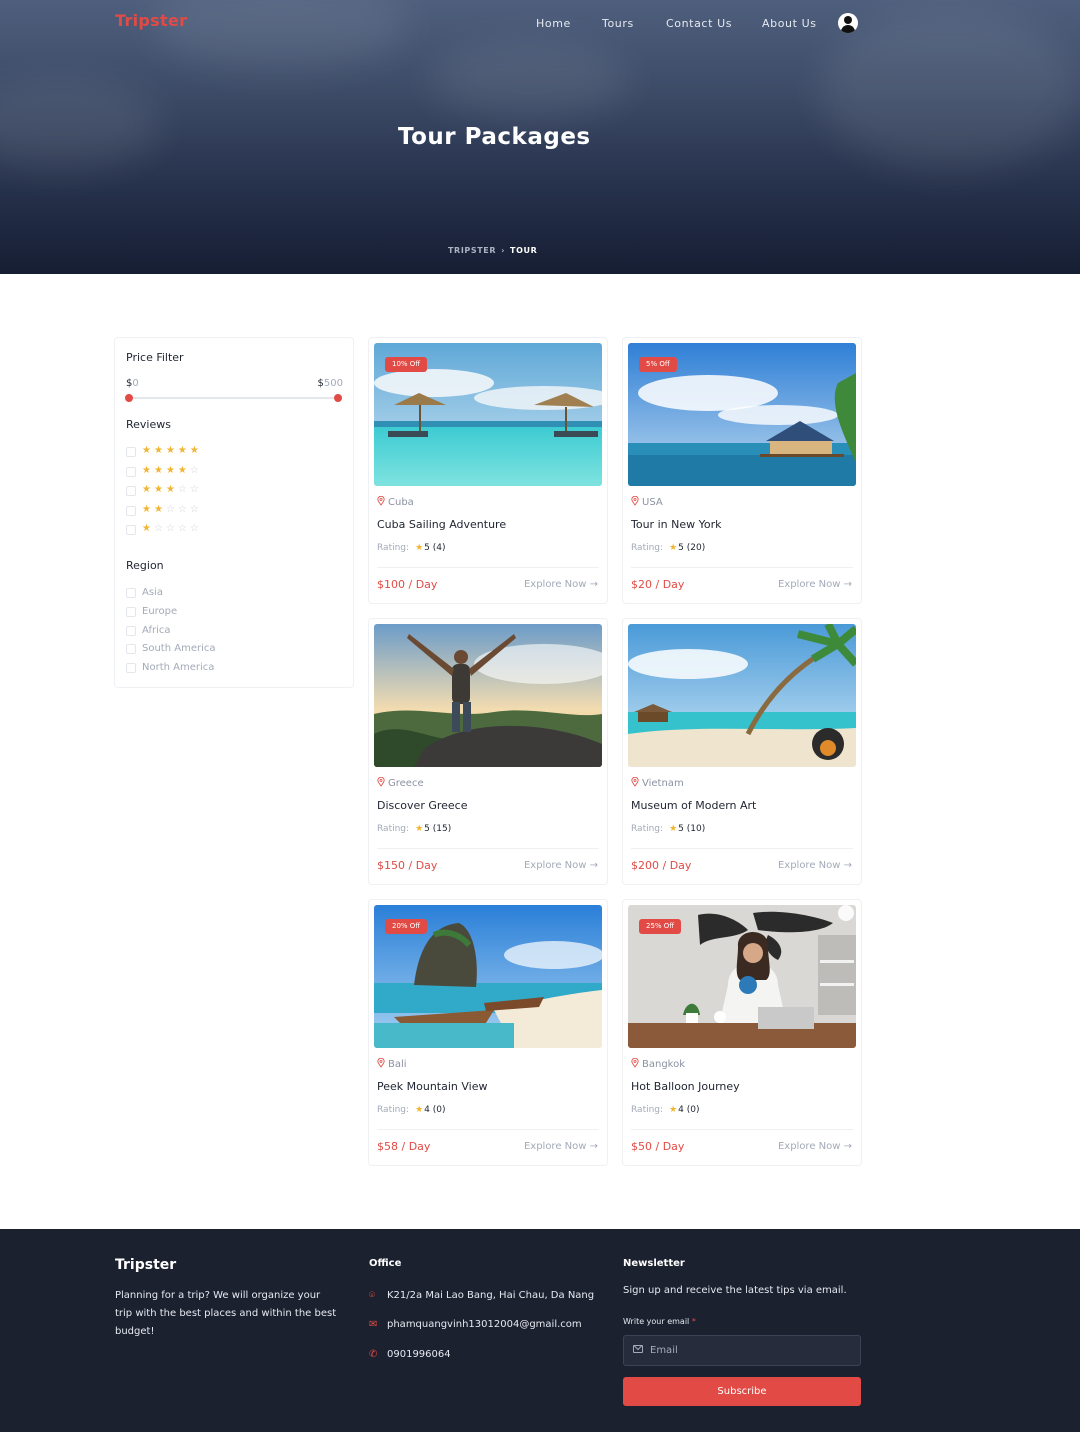  Describe the element at coordinates (742, 1391) in the screenshot. I see `subscribe-button: Subscribe` at that location.